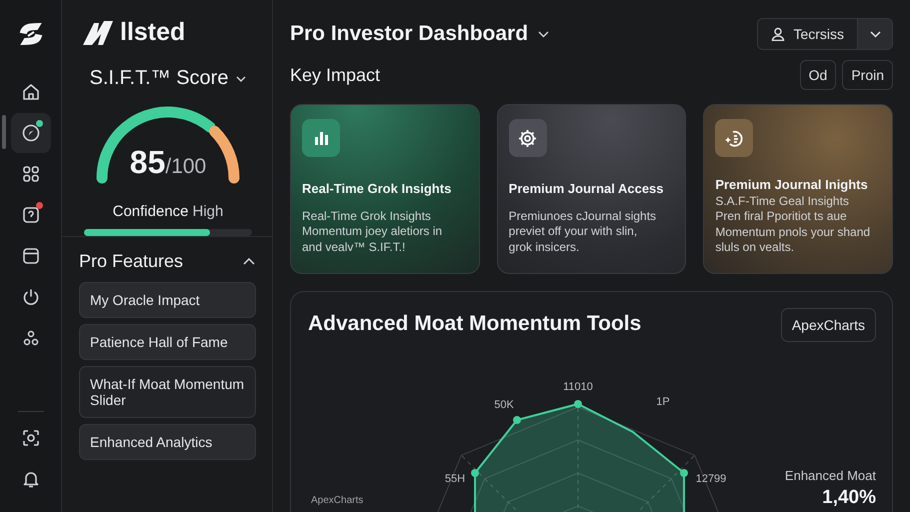 The image size is (910, 512). I want to click on bar-chart-icon, so click(321, 138).